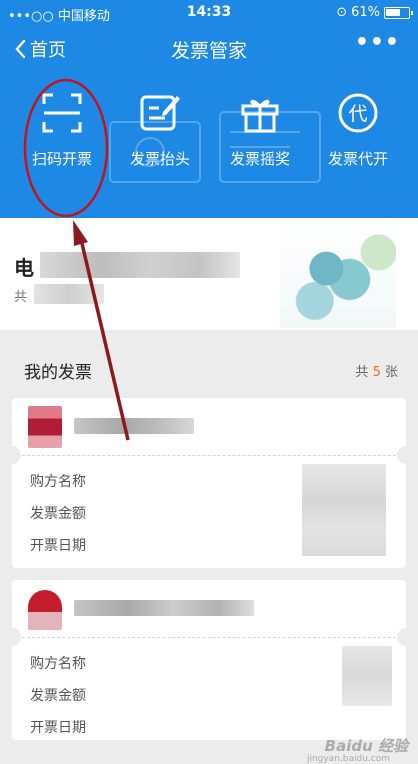 The width and height of the screenshot is (418, 764). Describe the element at coordinates (61, 159) in the screenshot. I see `scan-invoice-label: 扫码开票` at that location.